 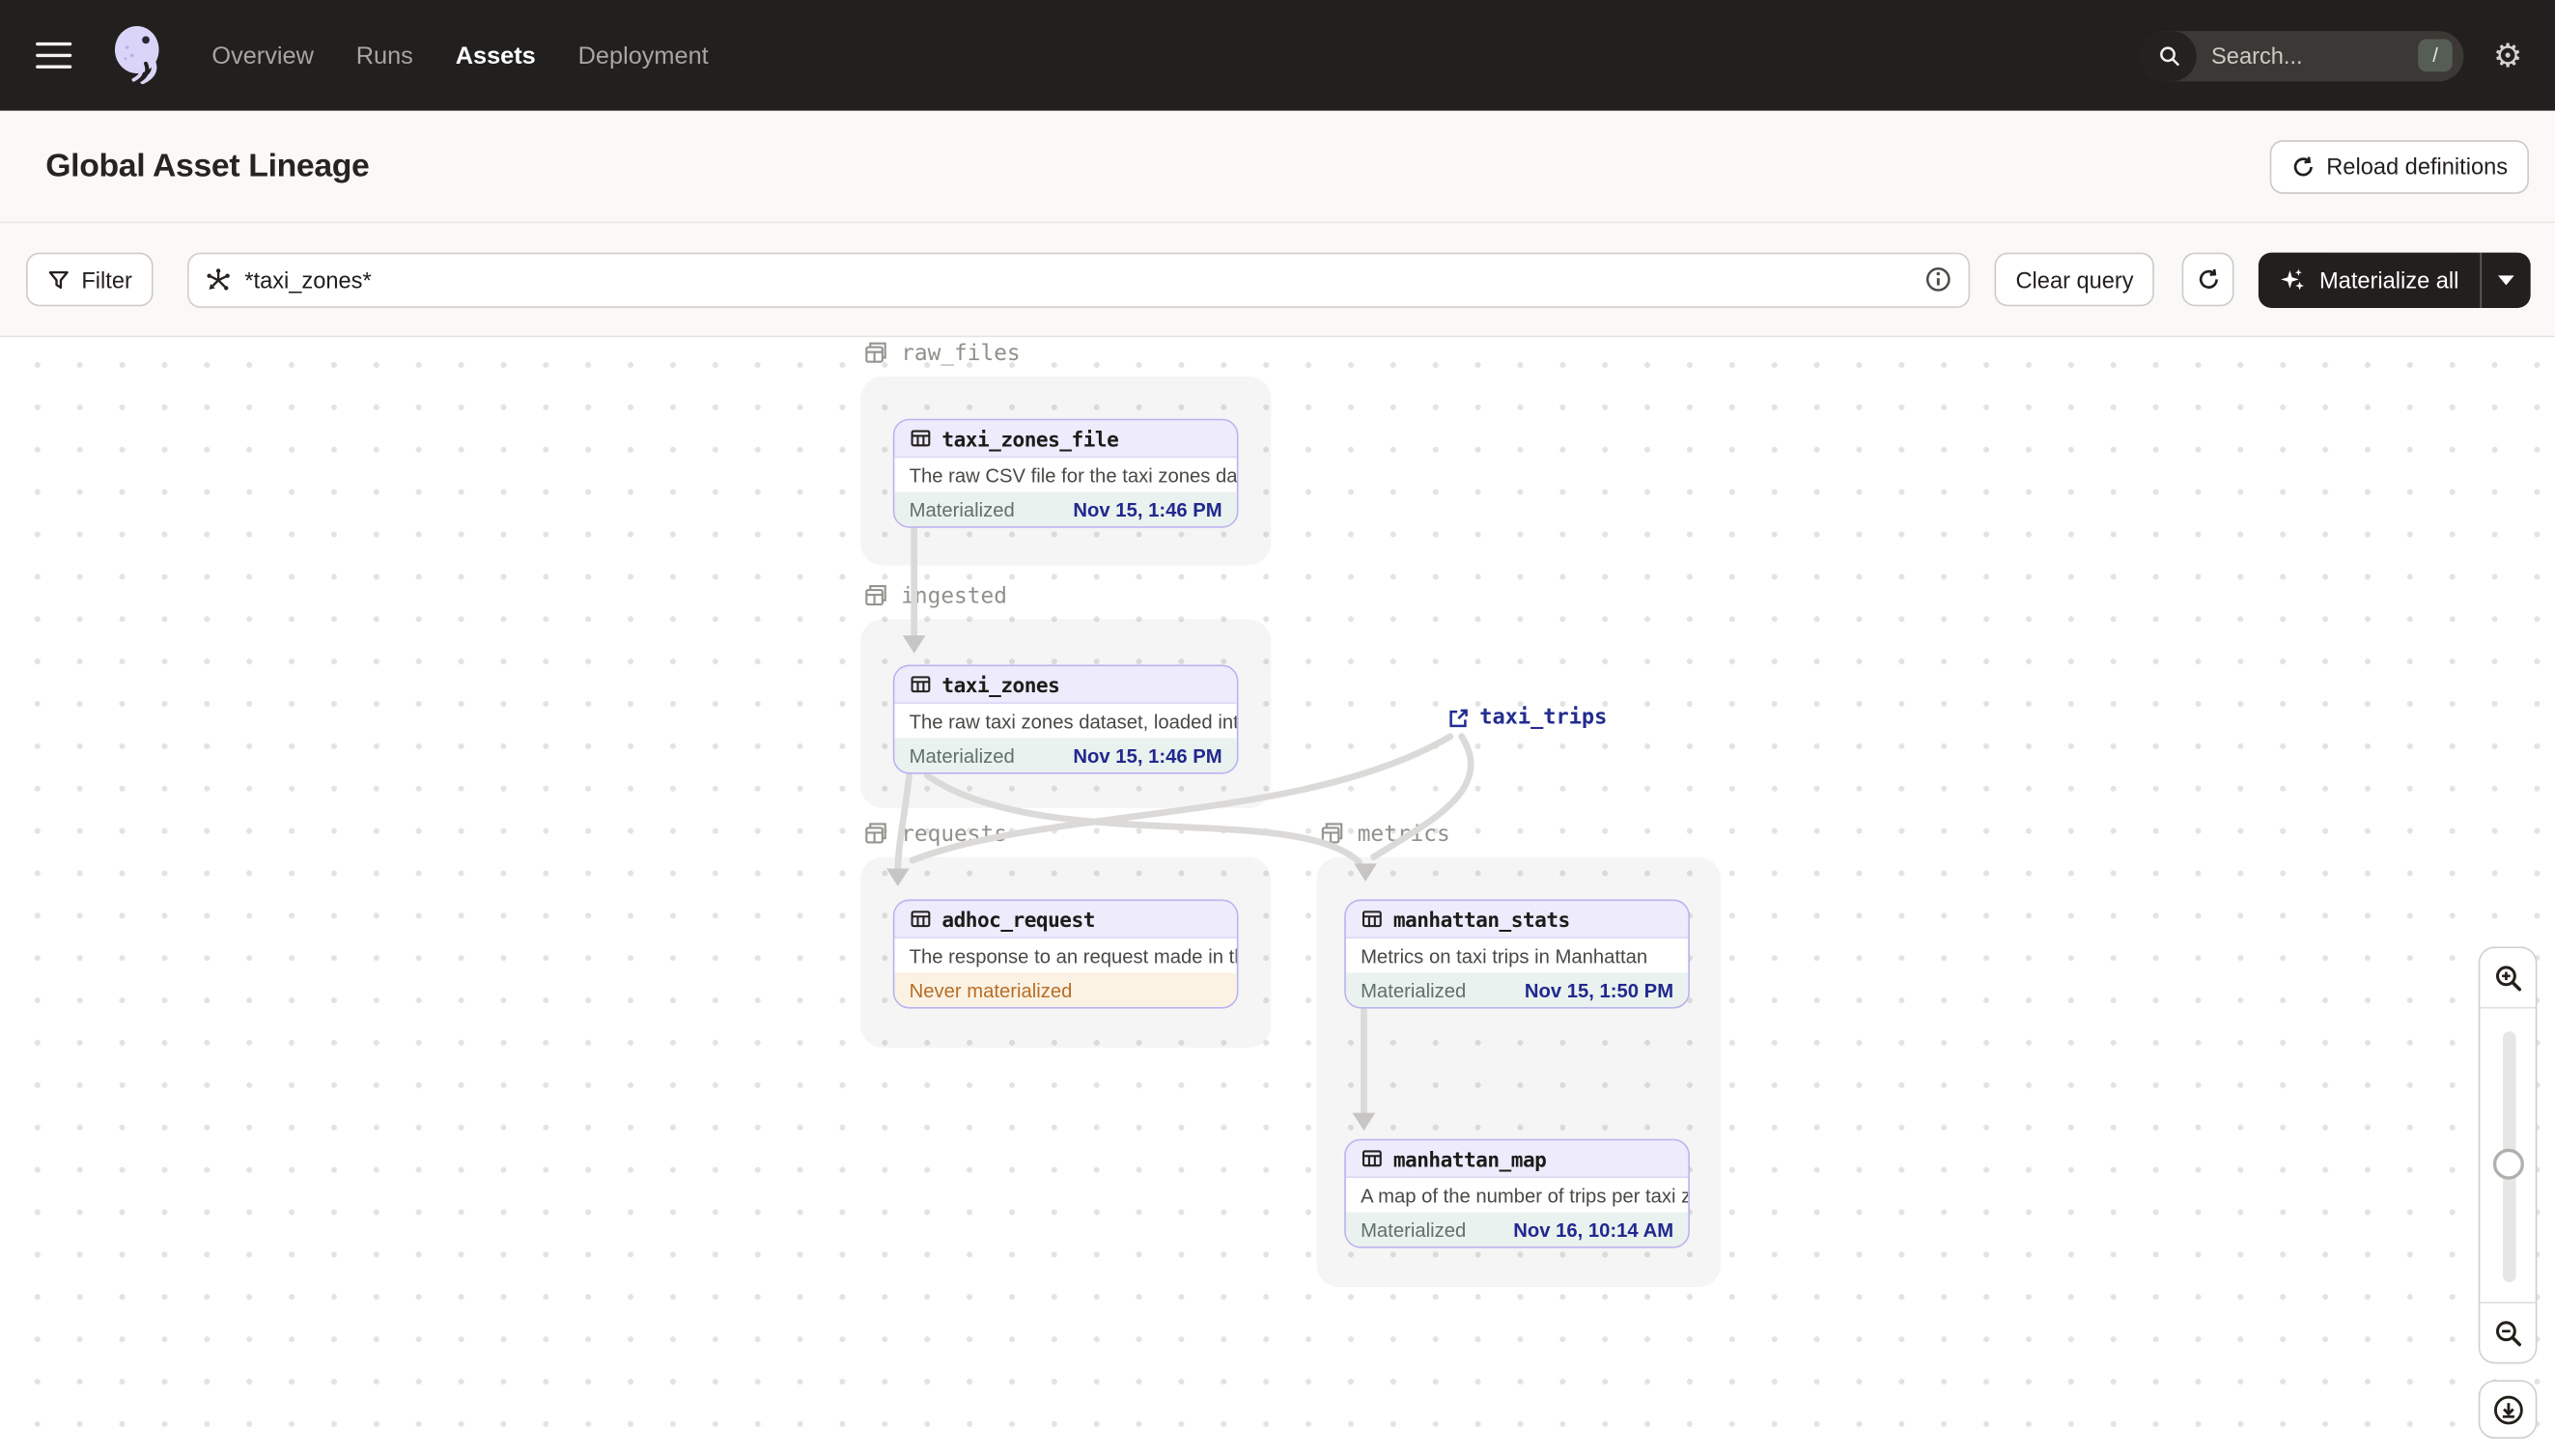 What do you see at coordinates (1938, 280) in the screenshot?
I see `info-icon` at bounding box center [1938, 280].